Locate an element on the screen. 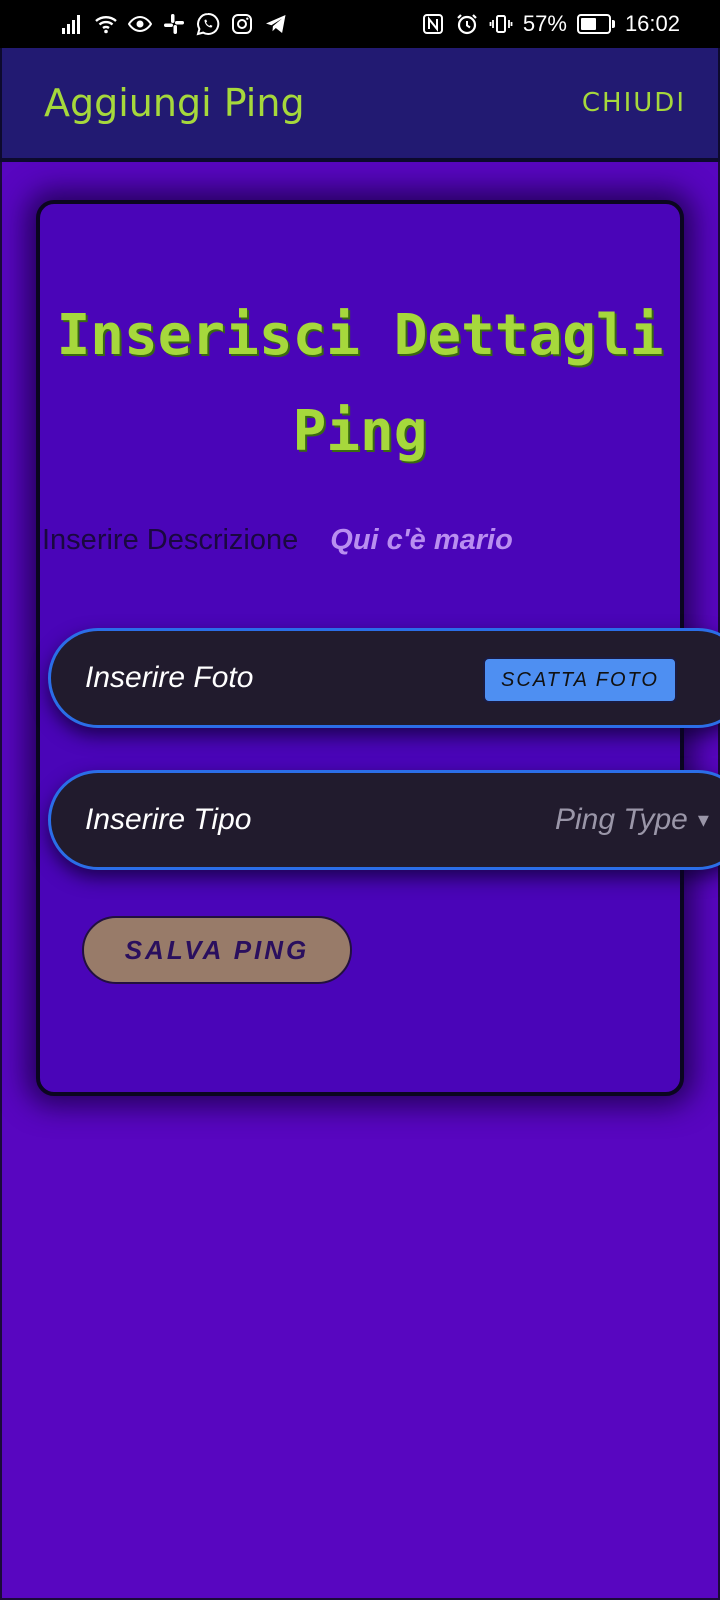 This screenshot has width=720, height=1600. status-bar-left is located at coordinates (174, 24).